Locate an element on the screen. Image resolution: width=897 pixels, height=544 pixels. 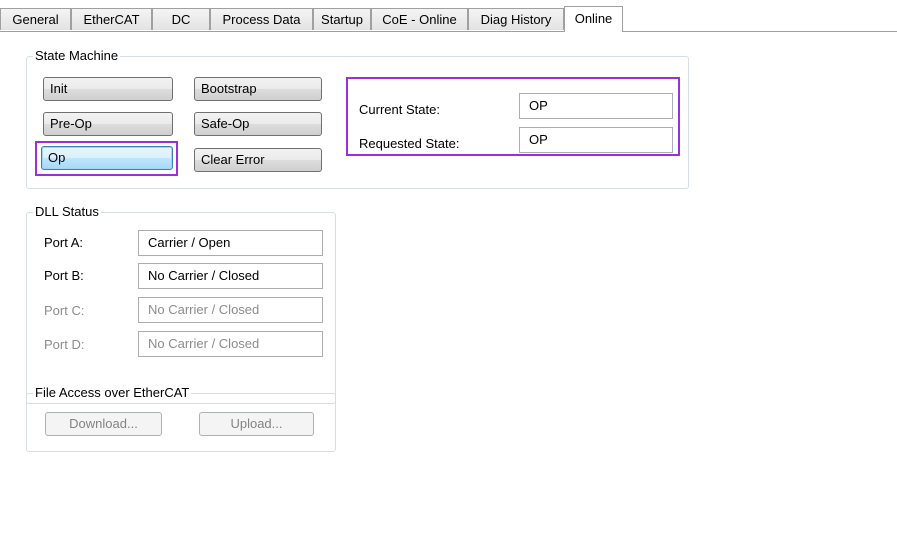
tab-process-data: Process Data is located at coordinates (261, 19).